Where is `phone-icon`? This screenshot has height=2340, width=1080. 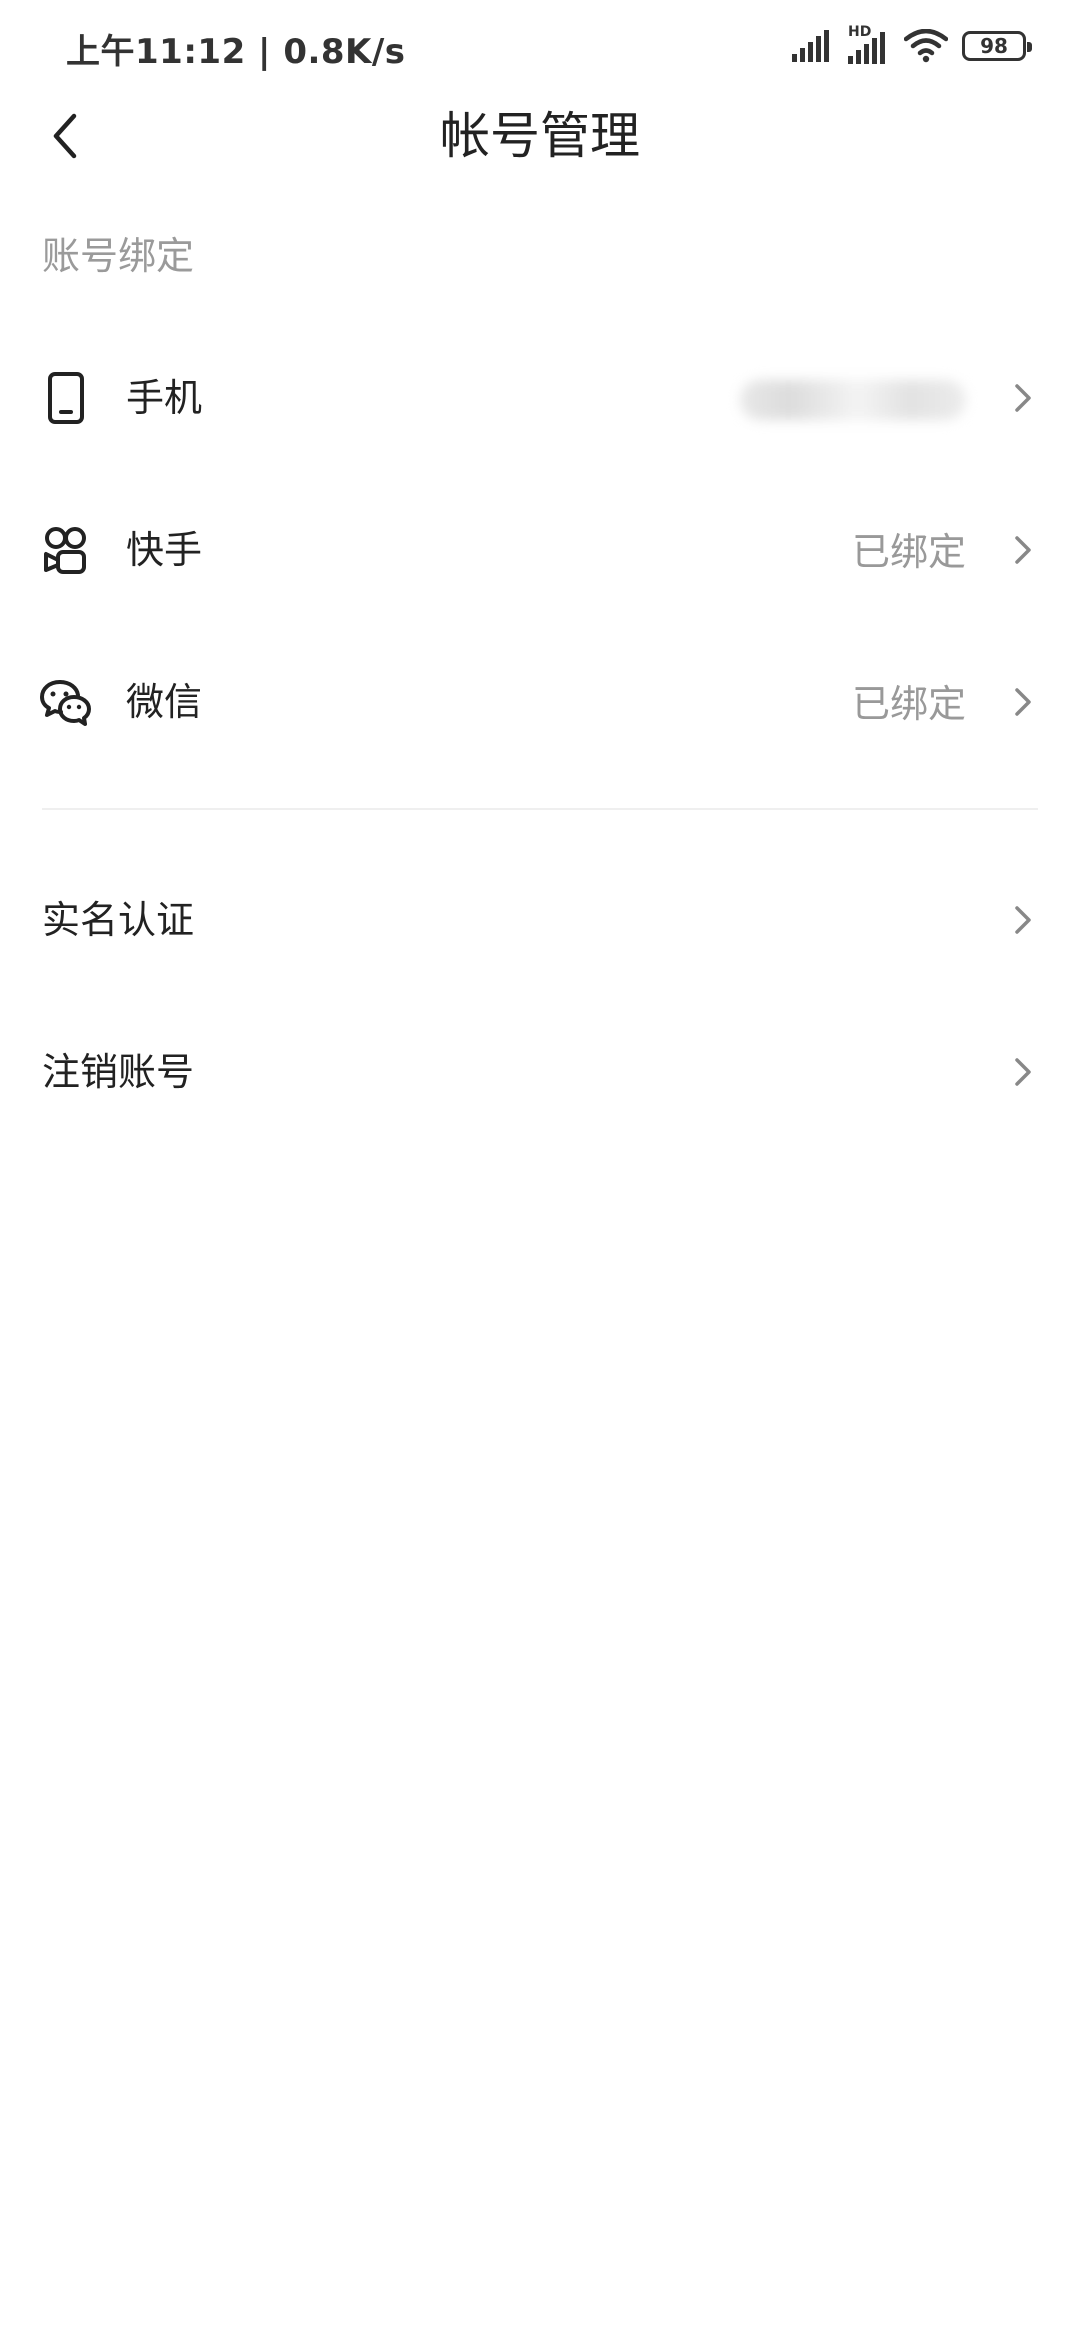 phone-icon is located at coordinates (66, 398).